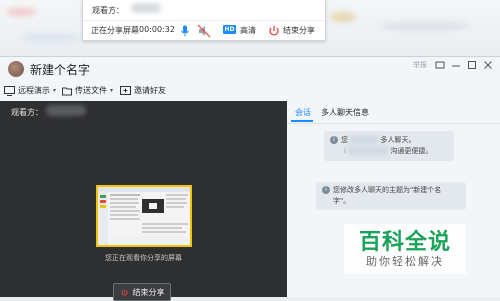  I want to click on remote-demo-label: 远程演示, so click(34, 90).